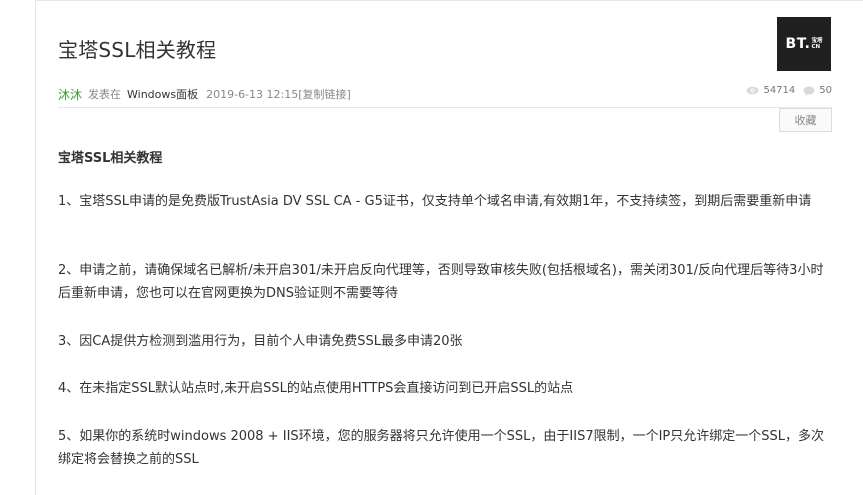  Describe the element at coordinates (752, 90) in the screenshot. I see `eye-icon` at that location.